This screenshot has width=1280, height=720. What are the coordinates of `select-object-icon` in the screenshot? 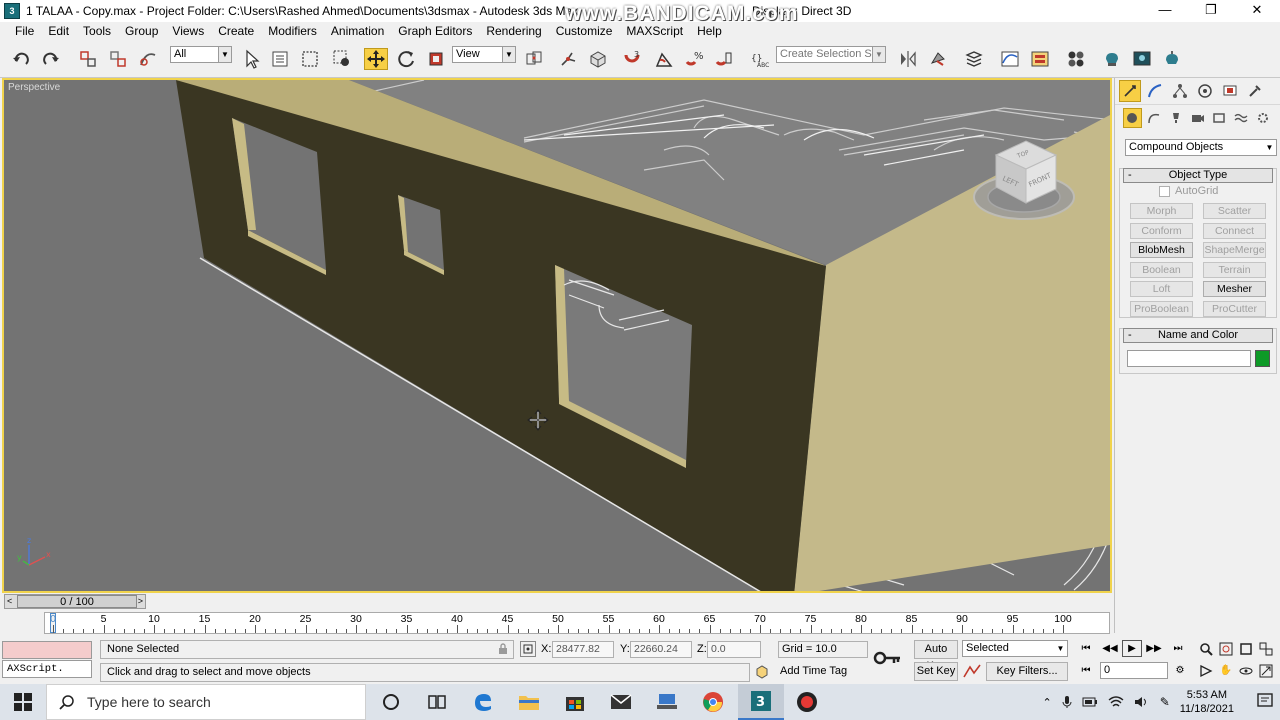 It's located at (252, 59).